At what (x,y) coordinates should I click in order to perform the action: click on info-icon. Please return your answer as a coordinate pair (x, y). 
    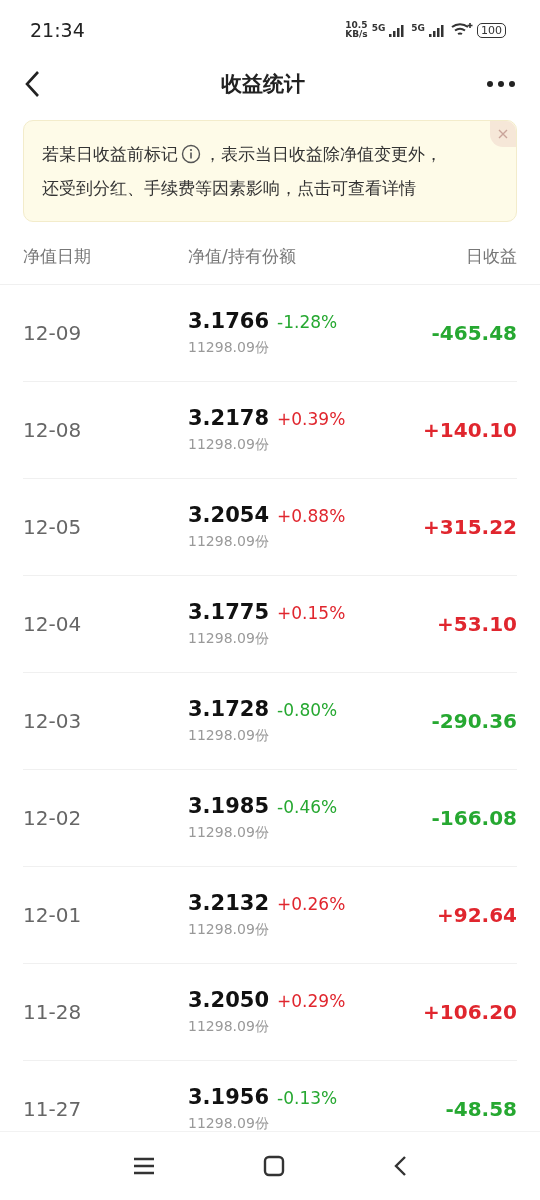
    Looking at the image, I should click on (191, 154).